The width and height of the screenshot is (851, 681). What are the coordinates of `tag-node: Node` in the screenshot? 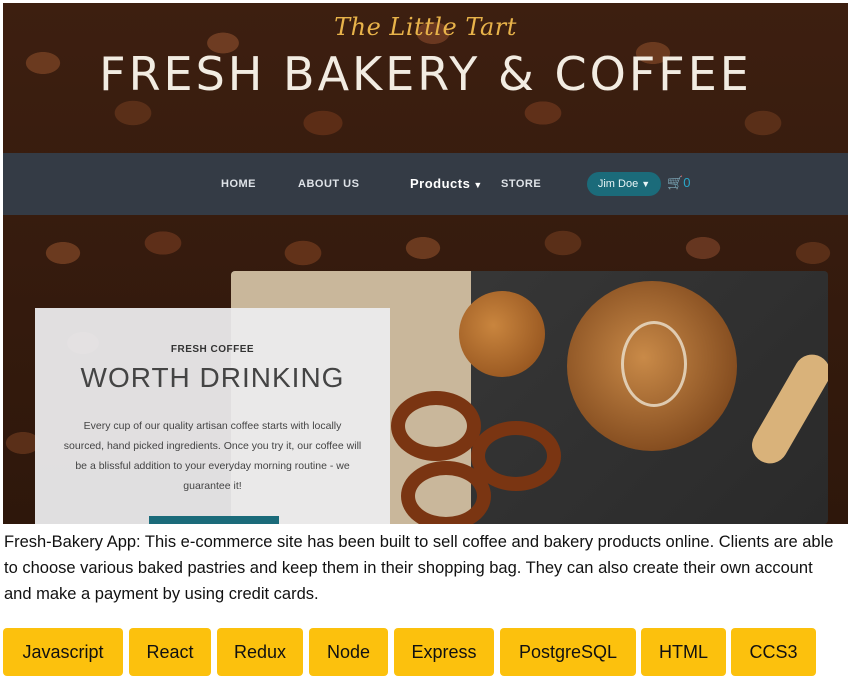 It's located at (348, 652).